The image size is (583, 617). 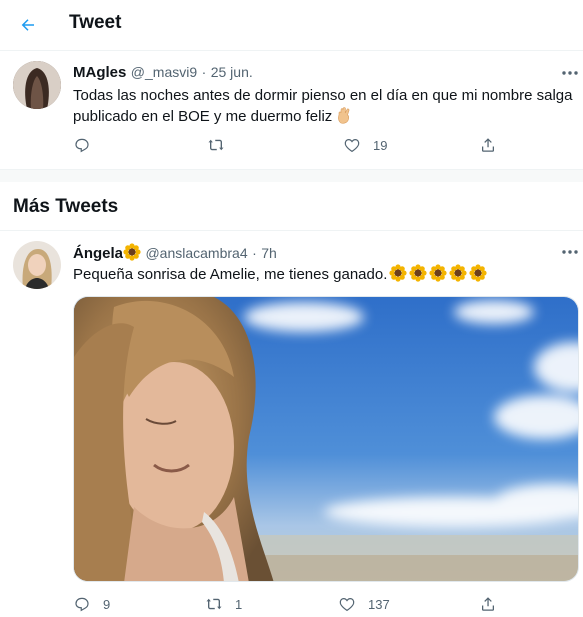 I want to click on retweet-button: 1, so click(x=223, y=604).